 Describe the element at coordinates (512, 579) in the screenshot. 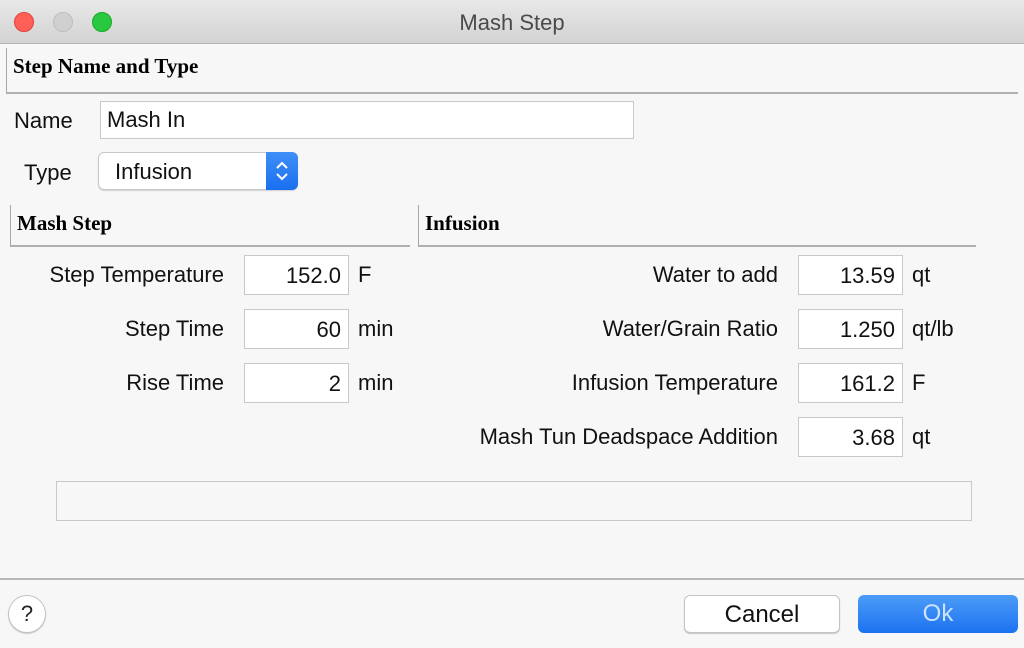

I see `footer-divider` at that location.